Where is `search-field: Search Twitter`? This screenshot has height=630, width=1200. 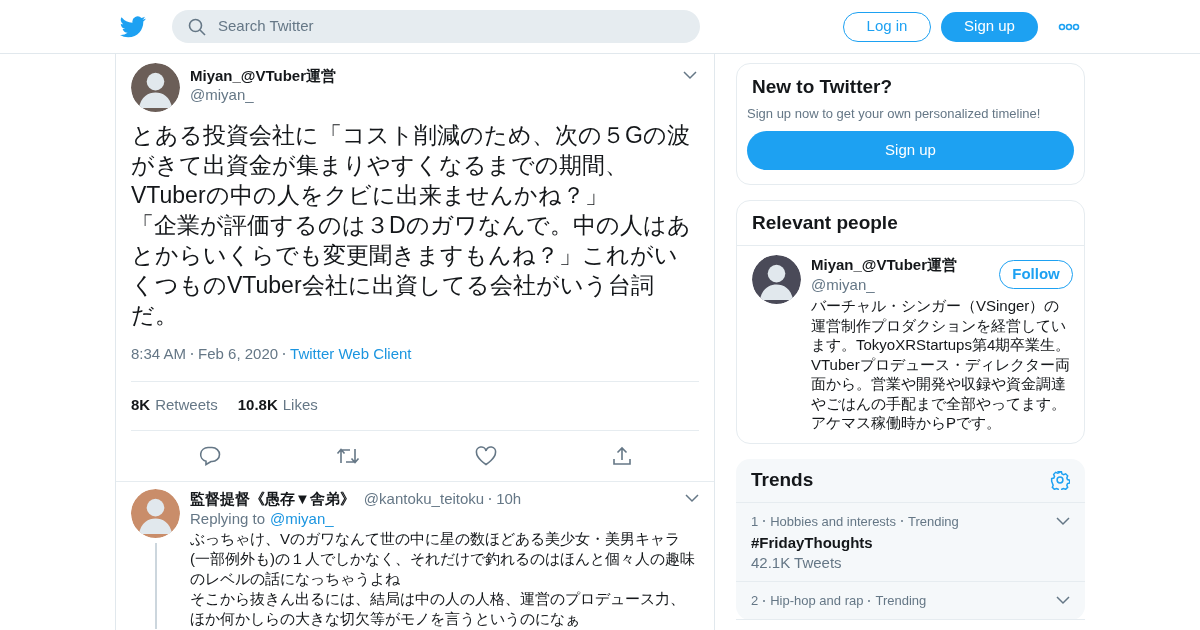 search-field: Search Twitter is located at coordinates (436, 26).